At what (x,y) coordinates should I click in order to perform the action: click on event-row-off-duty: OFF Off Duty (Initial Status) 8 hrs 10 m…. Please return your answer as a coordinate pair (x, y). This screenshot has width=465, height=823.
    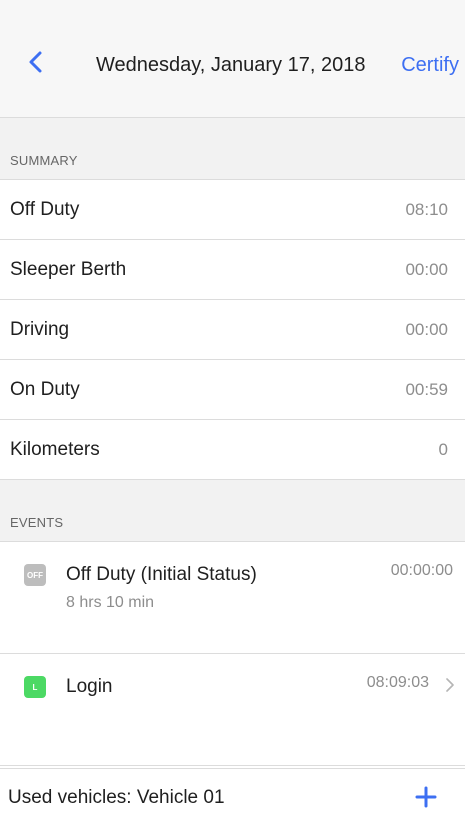
    Looking at the image, I should click on (232, 598).